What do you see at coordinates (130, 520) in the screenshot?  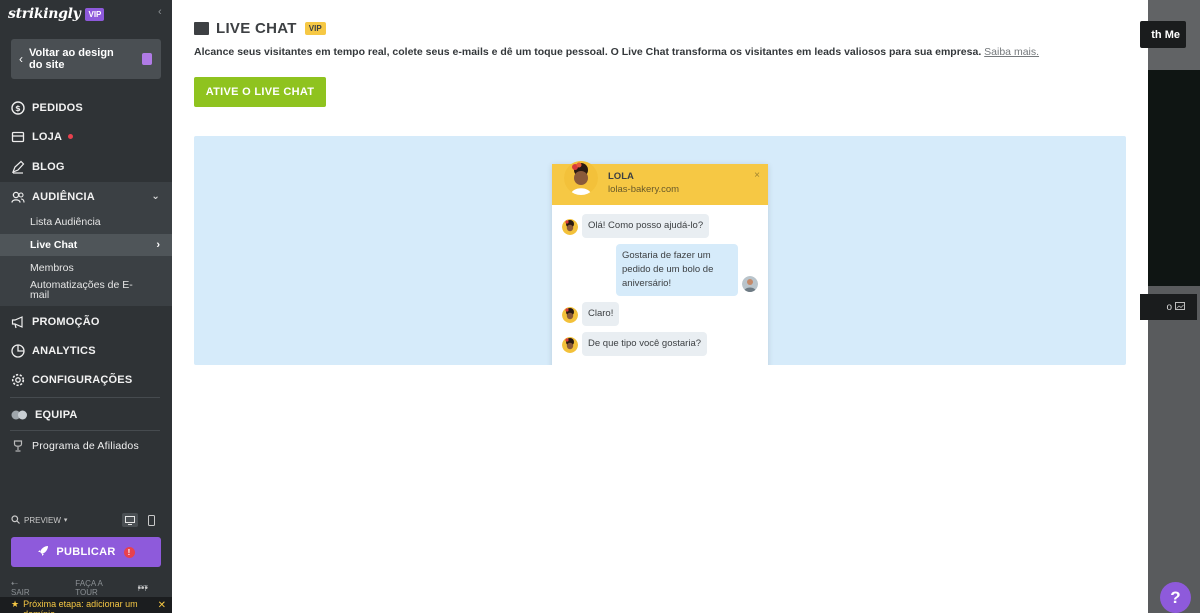 I see `desktop-icon` at bounding box center [130, 520].